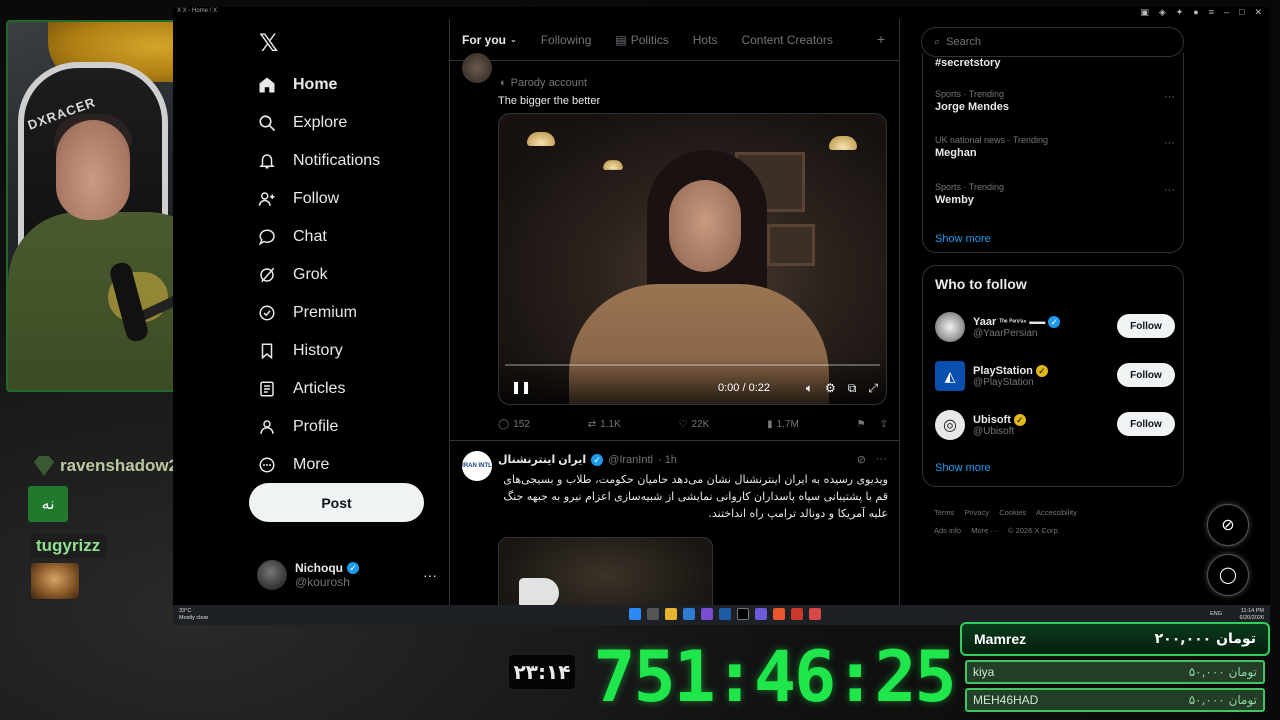 This screenshot has width=1280, height=720. Describe the element at coordinates (861, 424) in the screenshot. I see `bookmark-icon: ⚑` at that location.